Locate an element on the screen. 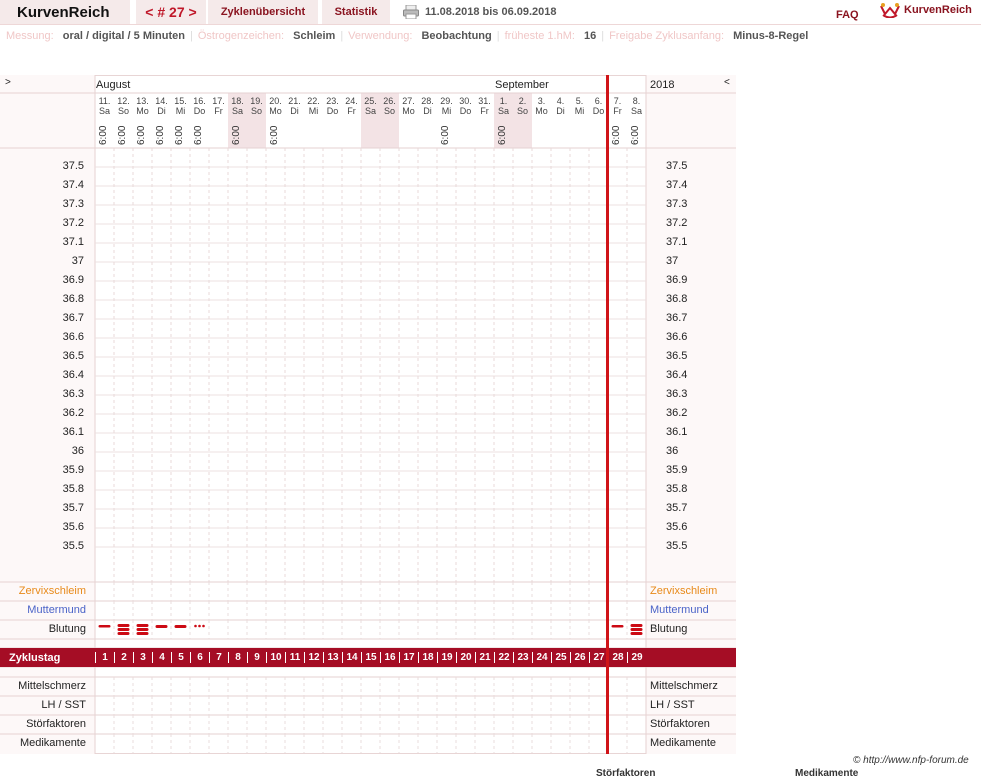  cycle-day-number: 9 is located at coordinates (257, 657).